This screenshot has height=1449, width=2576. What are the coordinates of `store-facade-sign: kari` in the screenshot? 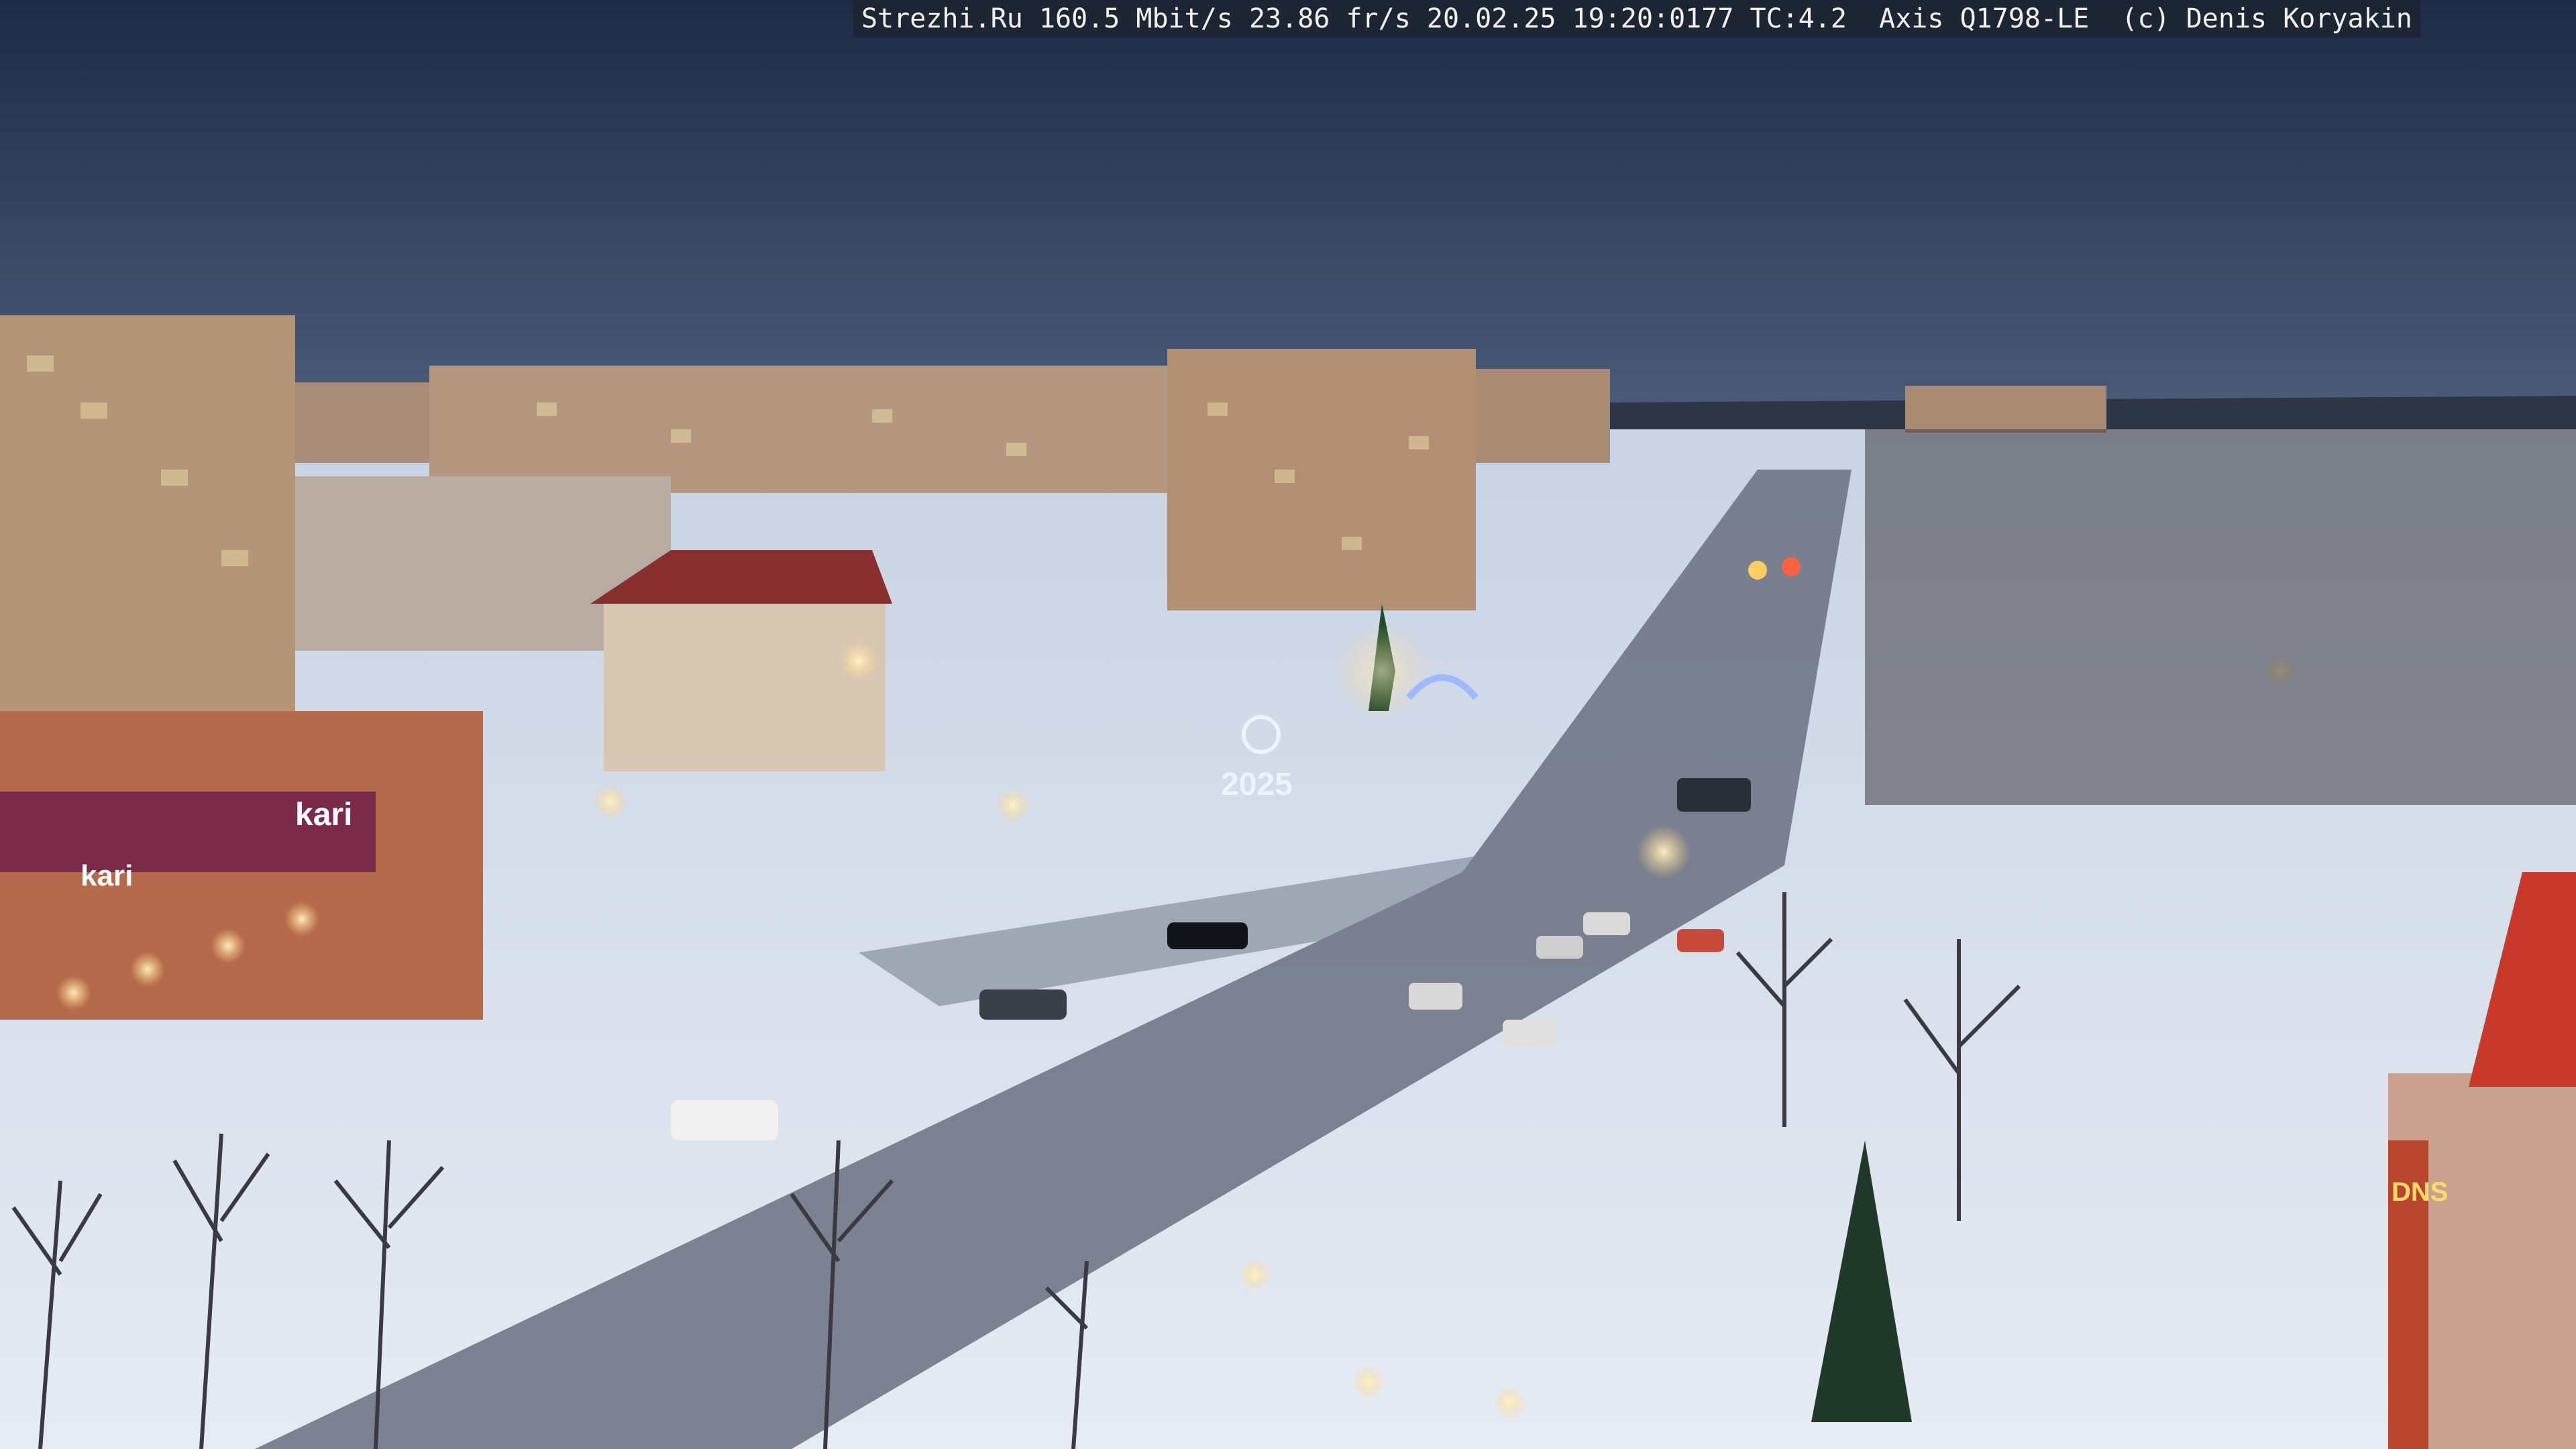 It's located at (106, 875).